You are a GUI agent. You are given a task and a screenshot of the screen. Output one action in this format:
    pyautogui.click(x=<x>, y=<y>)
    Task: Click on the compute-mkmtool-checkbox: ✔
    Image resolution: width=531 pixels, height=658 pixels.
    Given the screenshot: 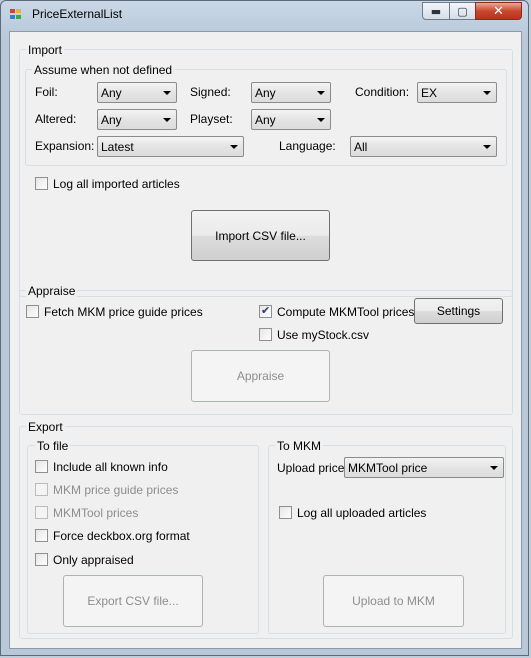 What is the action you would take?
    pyautogui.click(x=265, y=311)
    